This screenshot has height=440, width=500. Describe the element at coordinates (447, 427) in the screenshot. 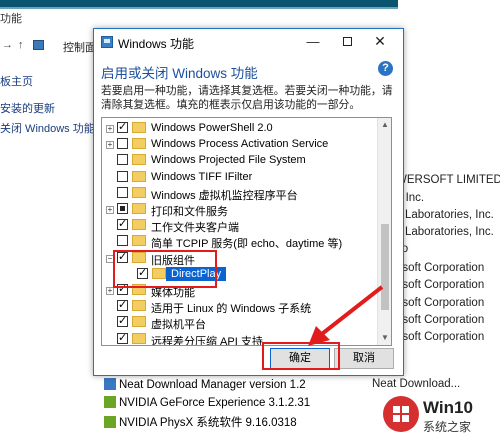

I see `watermark-subtitle: 系统之家` at that location.